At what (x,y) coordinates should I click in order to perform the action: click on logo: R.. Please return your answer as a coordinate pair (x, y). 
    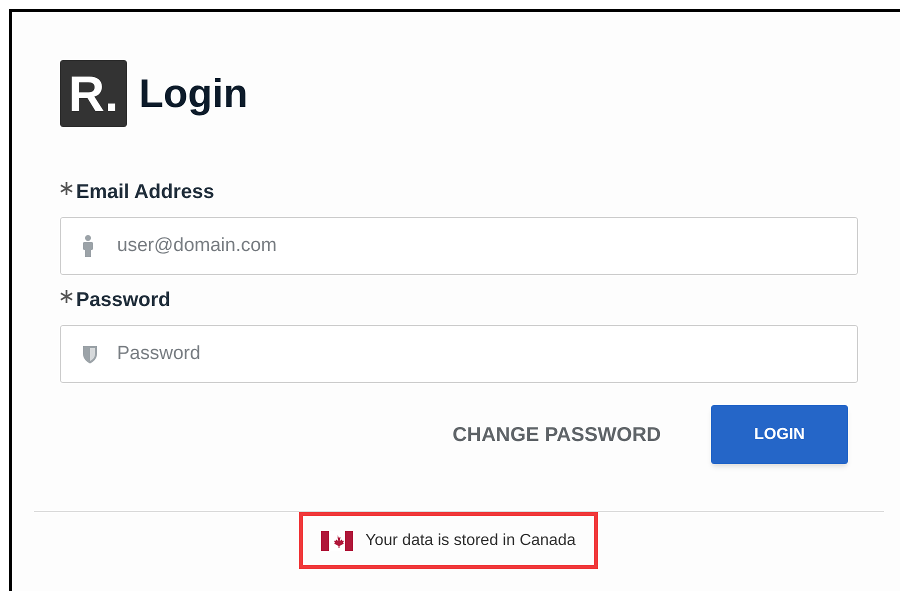
    Looking at the image, I should click on (93, 93).